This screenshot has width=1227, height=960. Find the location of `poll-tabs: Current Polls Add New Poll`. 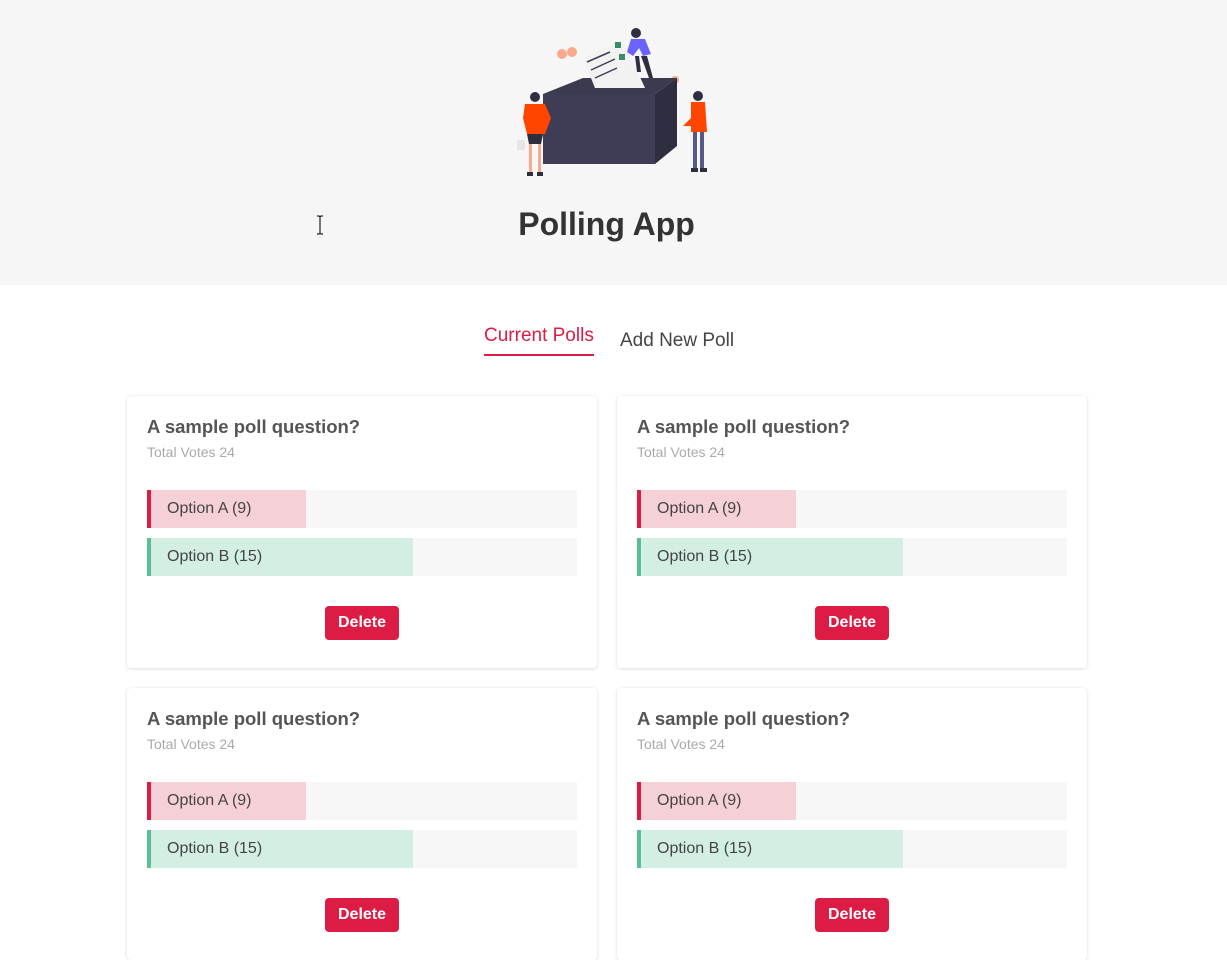

poll-tabs: Current Polls Add New Poll is located at coordinates (613, 342).